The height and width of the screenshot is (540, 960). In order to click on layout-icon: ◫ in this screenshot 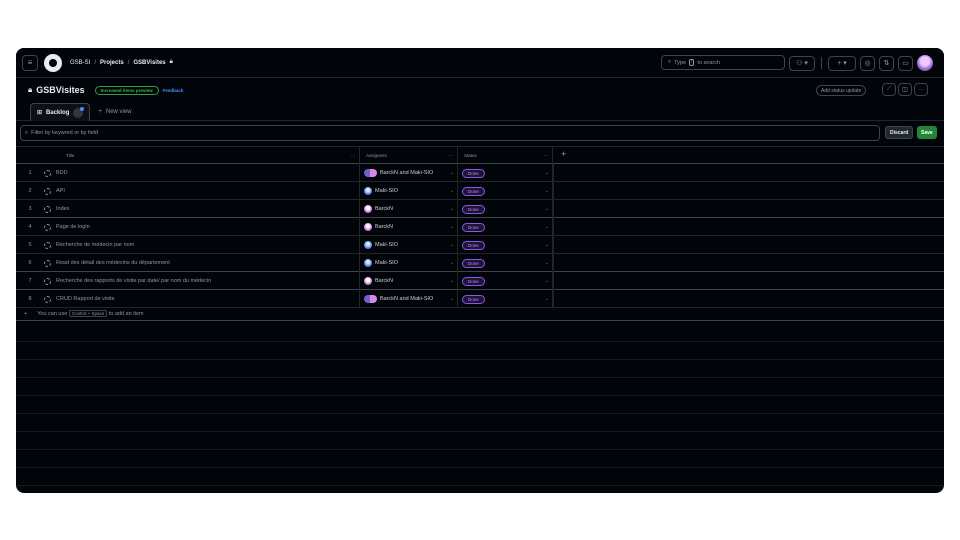, I will do `click(905, 89)`.